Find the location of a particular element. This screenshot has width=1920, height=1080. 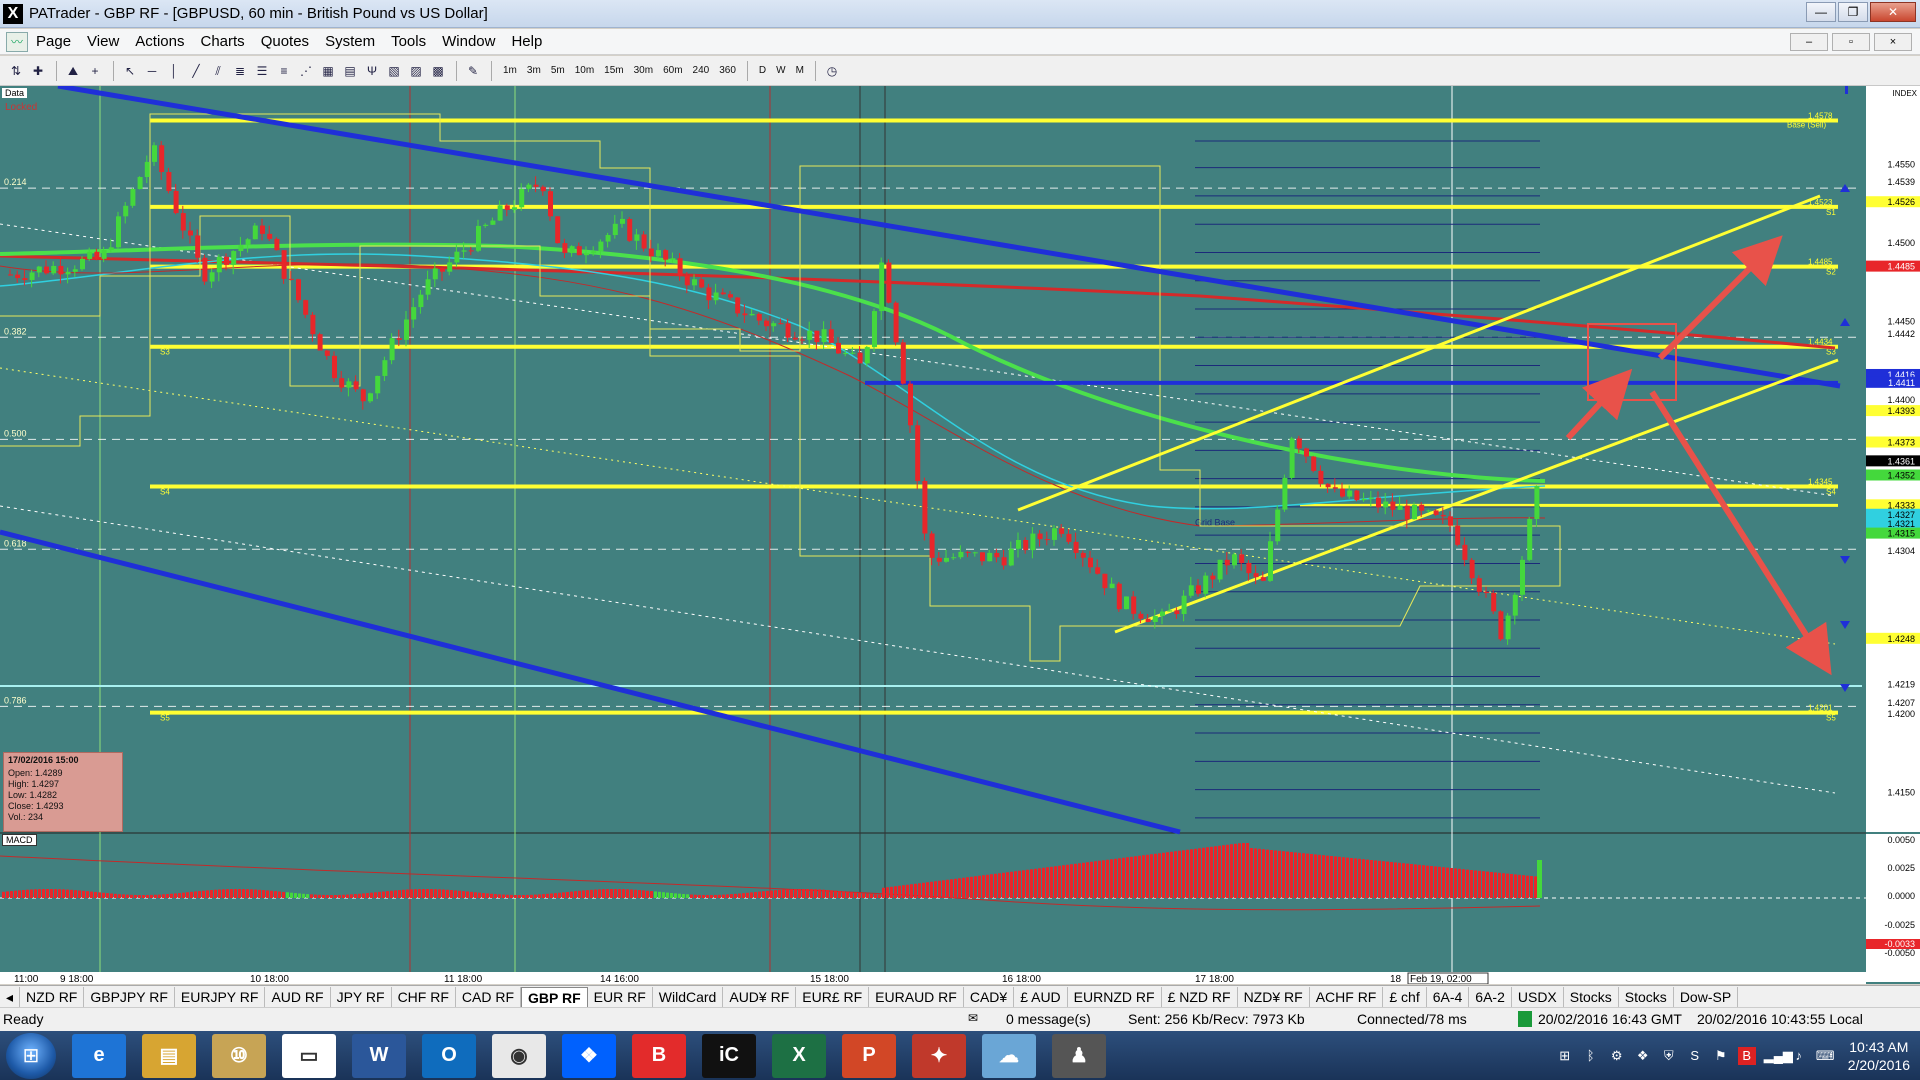

menu-page: Page is located at coordinates (53, 41).